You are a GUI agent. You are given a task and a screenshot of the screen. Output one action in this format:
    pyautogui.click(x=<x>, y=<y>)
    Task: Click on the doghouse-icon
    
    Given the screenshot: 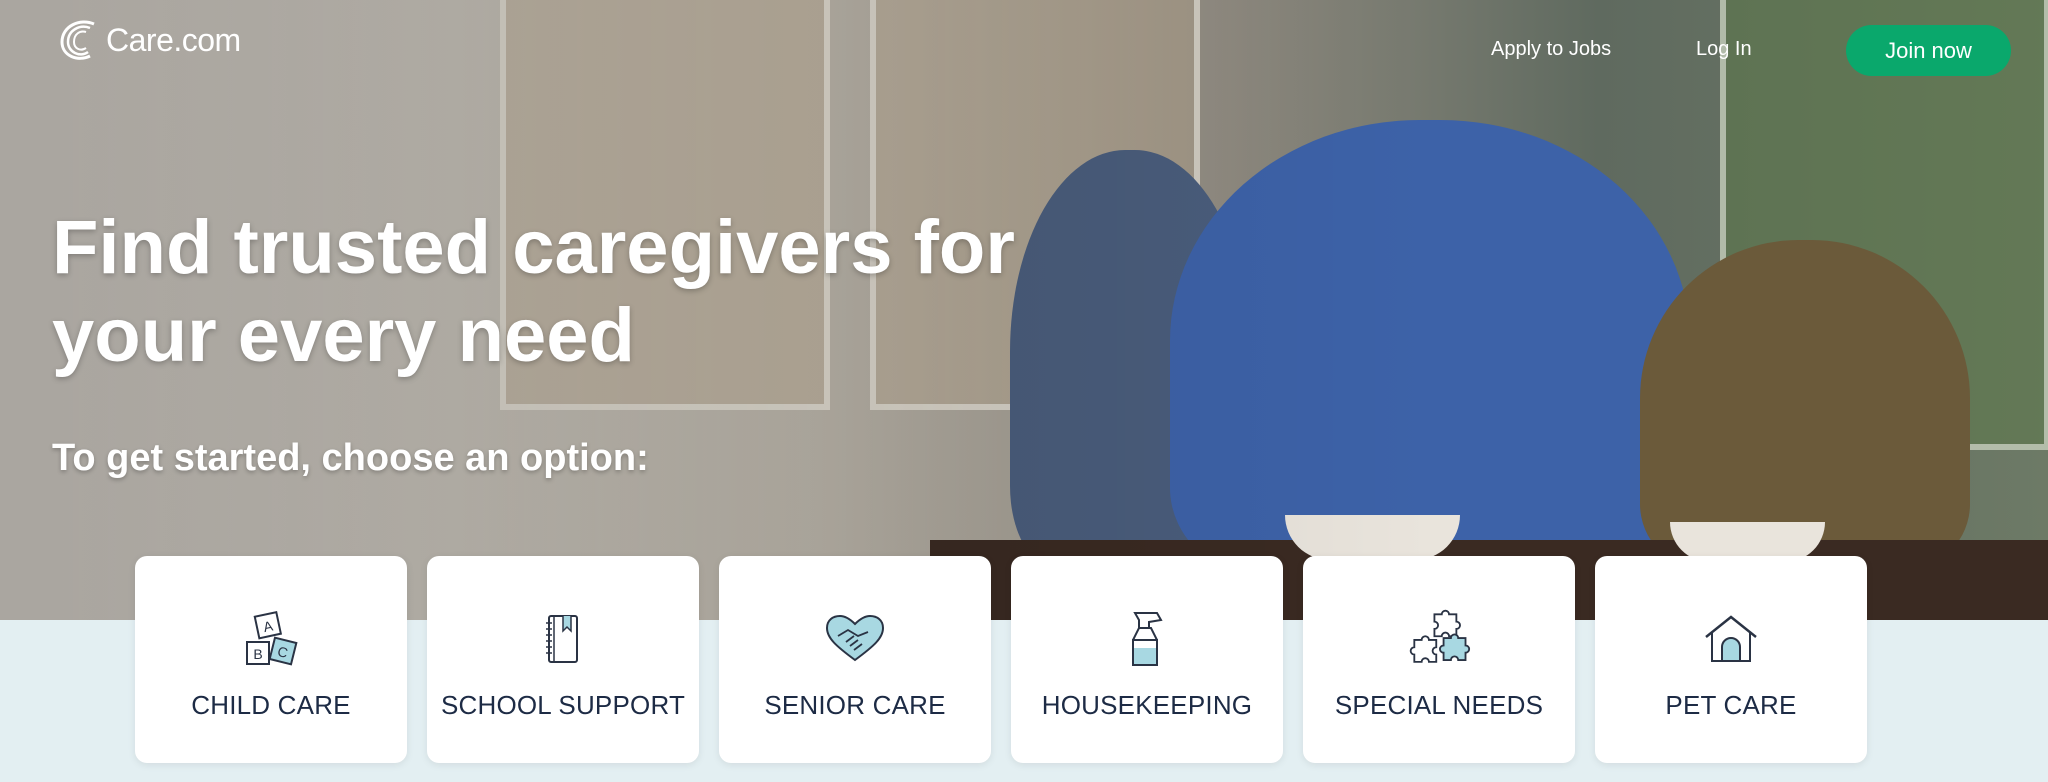 What is the action you would take?
    pyautogui.click(x=1731, y=639)
    